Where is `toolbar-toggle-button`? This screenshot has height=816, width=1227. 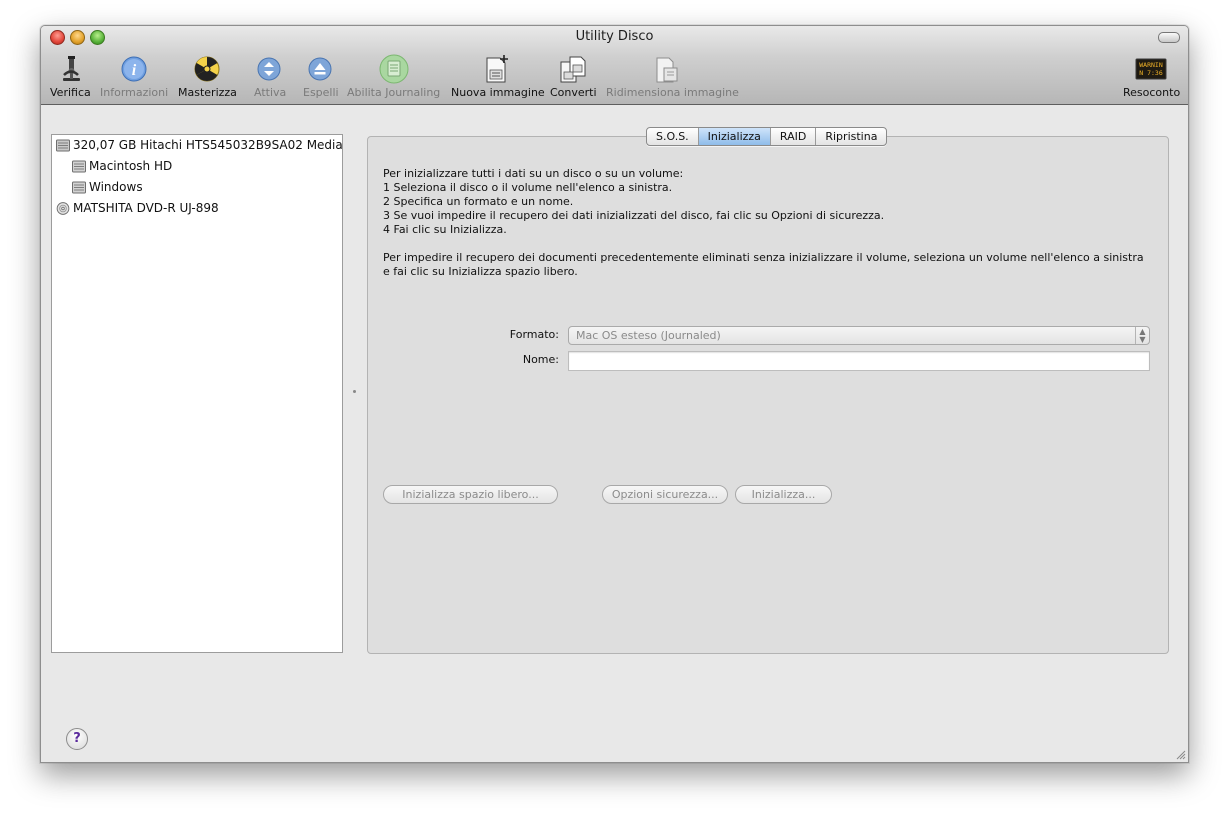
toolbar-toggle-button is located at coordinates (1169, 37).